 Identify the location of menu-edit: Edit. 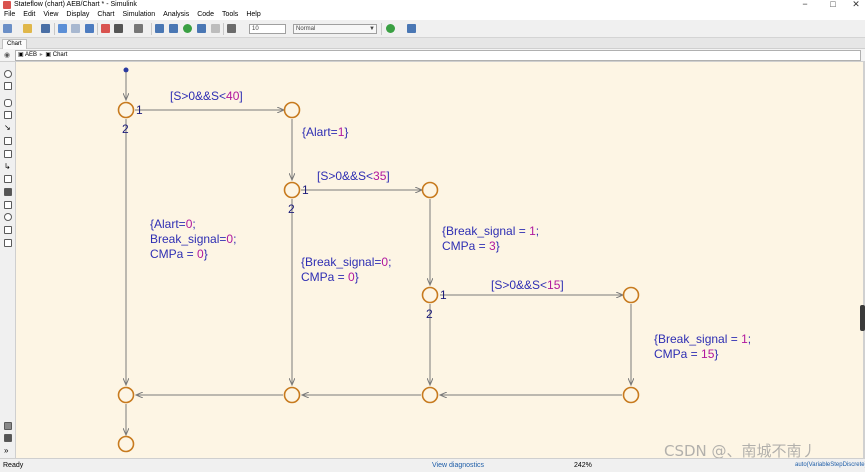
(29, 15).